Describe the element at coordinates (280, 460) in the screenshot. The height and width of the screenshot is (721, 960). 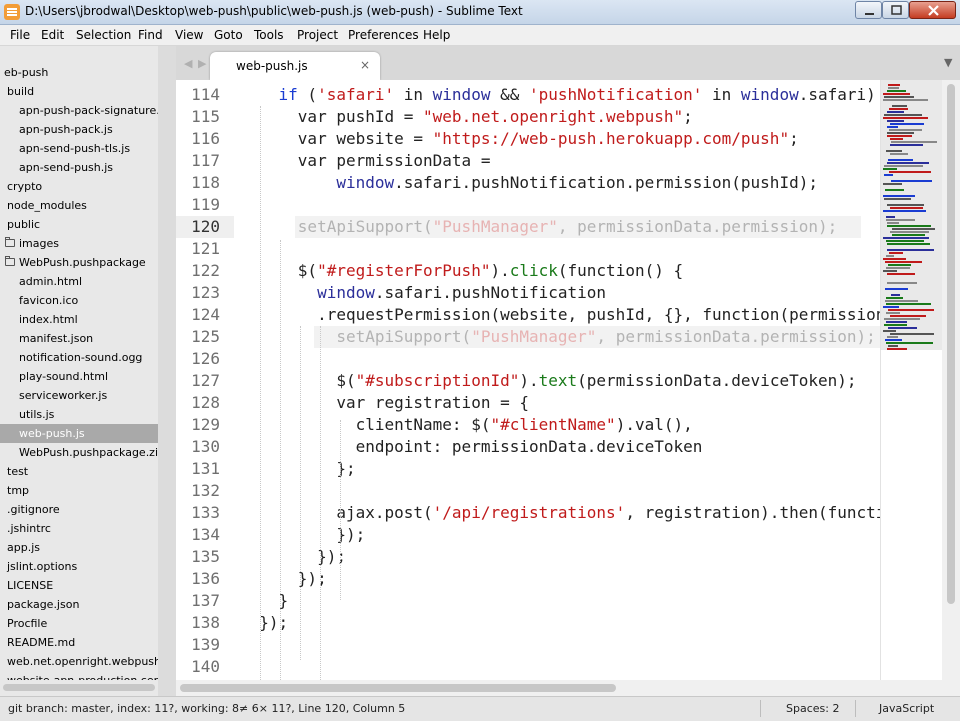
I see `indent-guide` at that location.